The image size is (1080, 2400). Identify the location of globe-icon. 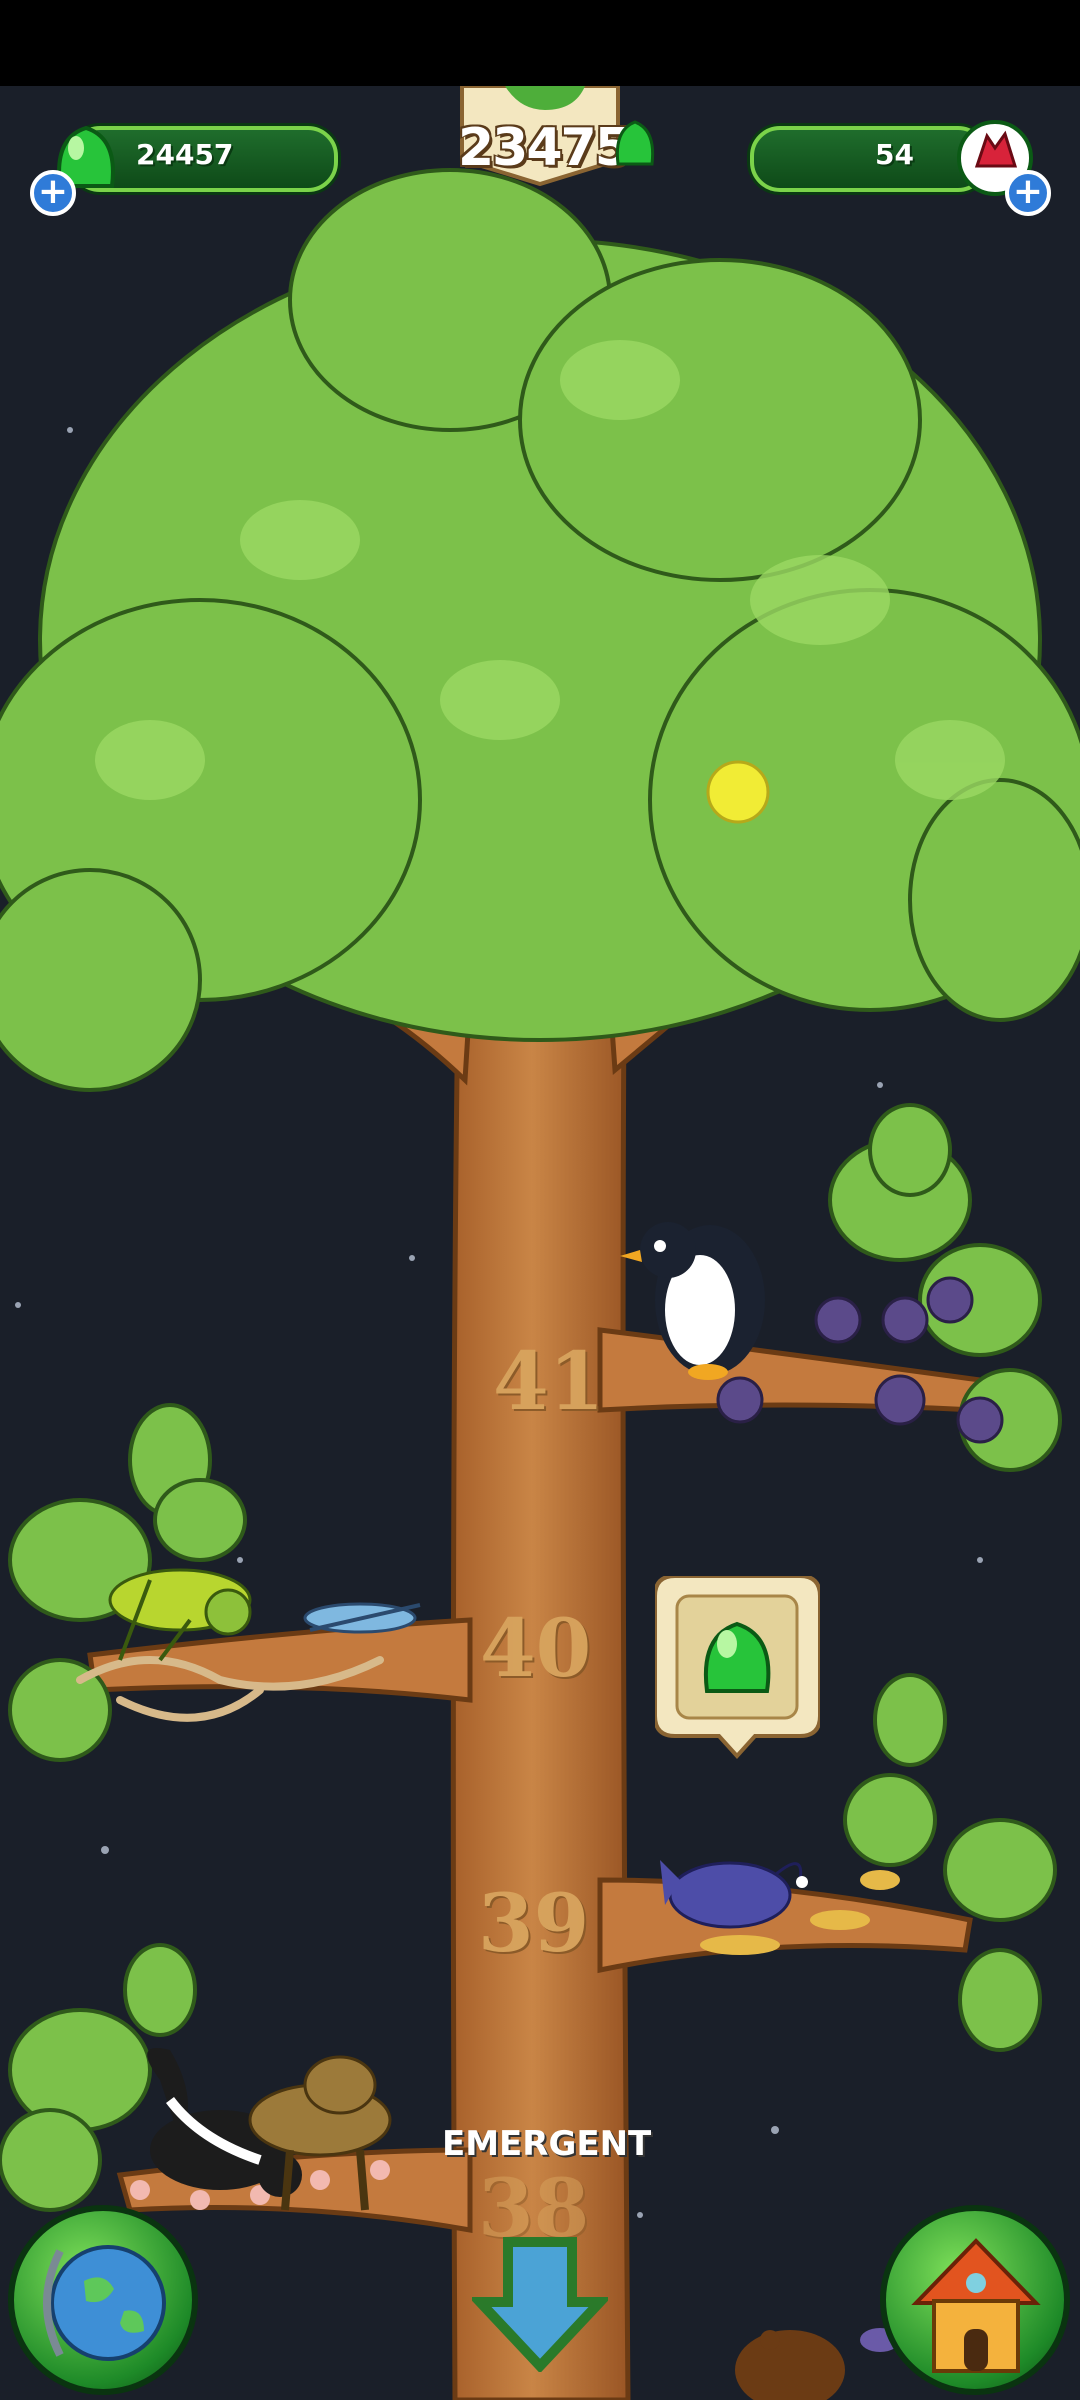
(104, 2303).